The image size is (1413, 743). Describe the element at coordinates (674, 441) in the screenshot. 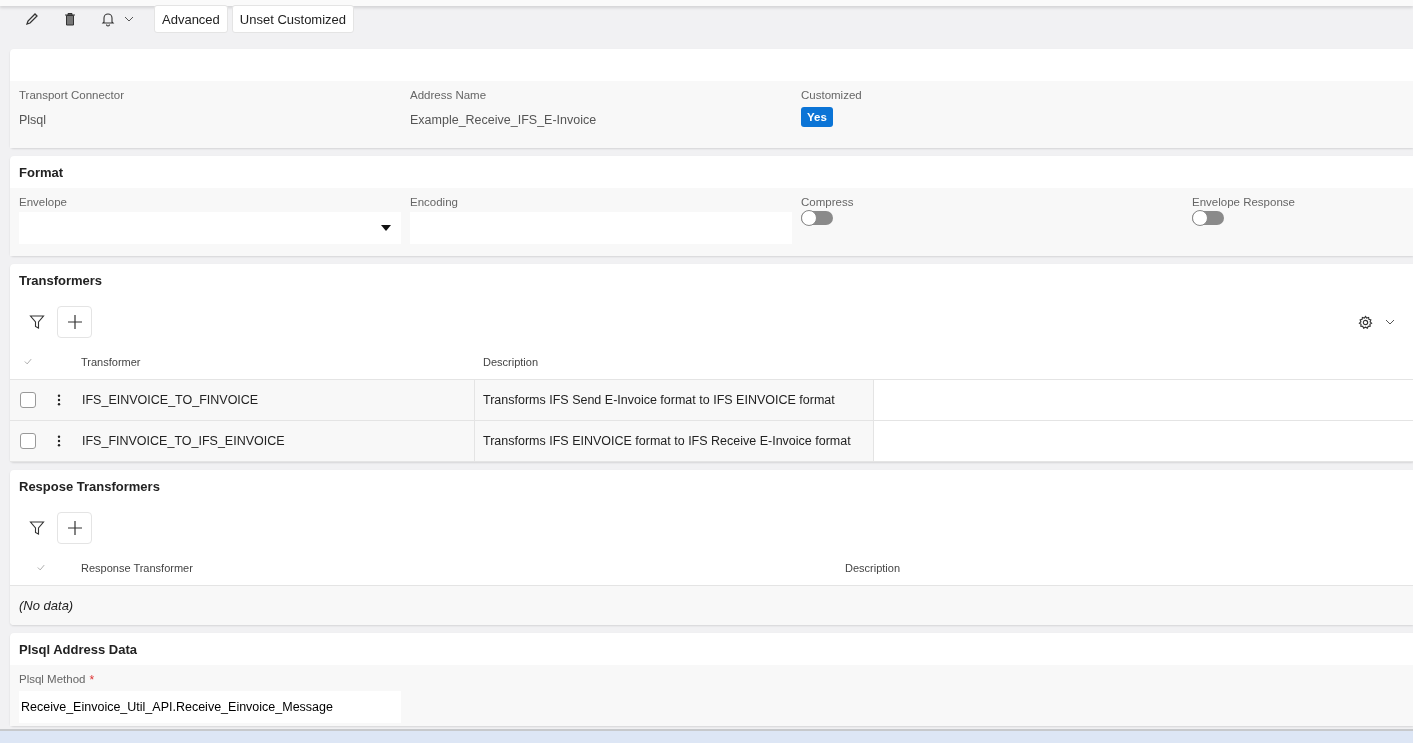

I see `table-cell: Transforms IFS EINVOICE format to IFS Receive E-Invoice format` at that location.